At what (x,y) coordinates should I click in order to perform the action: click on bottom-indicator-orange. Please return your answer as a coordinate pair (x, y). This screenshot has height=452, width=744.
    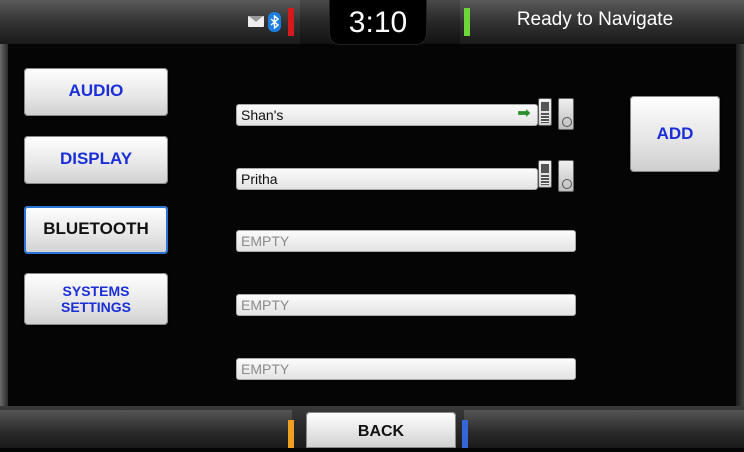
    Looking at the image, I should click on (291, 434).